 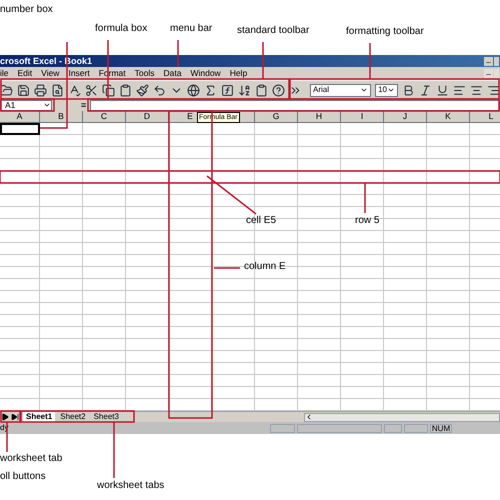 What do you see at coordinates (144, 73) in the screenshot?
I see `menu-item: Tools` at bounding box center [144, 73].